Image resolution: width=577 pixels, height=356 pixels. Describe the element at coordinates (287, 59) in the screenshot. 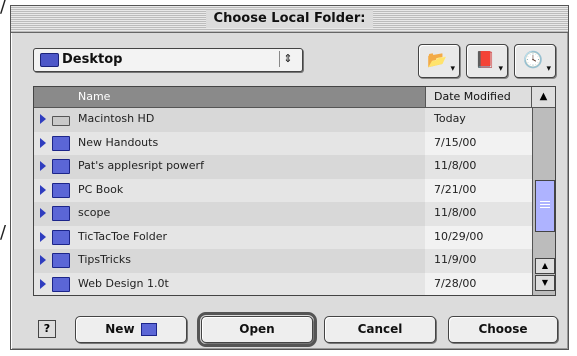

I see `popup-arrows-icon: ⇕` at that location.